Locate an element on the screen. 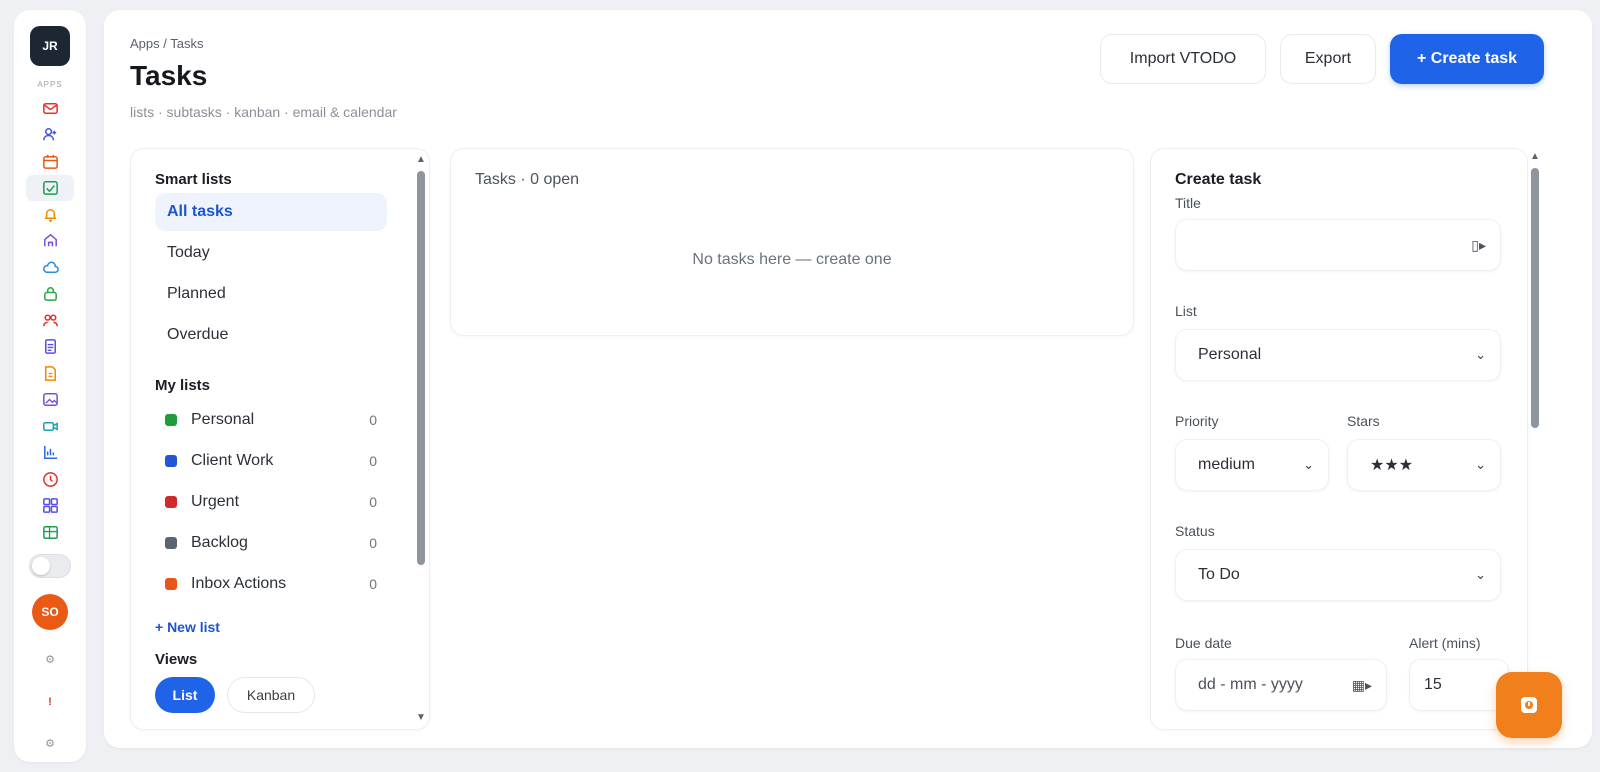 The height and width of the screenshot is (772, 1600). rail-item-lock is located at coordinates (50, 294).